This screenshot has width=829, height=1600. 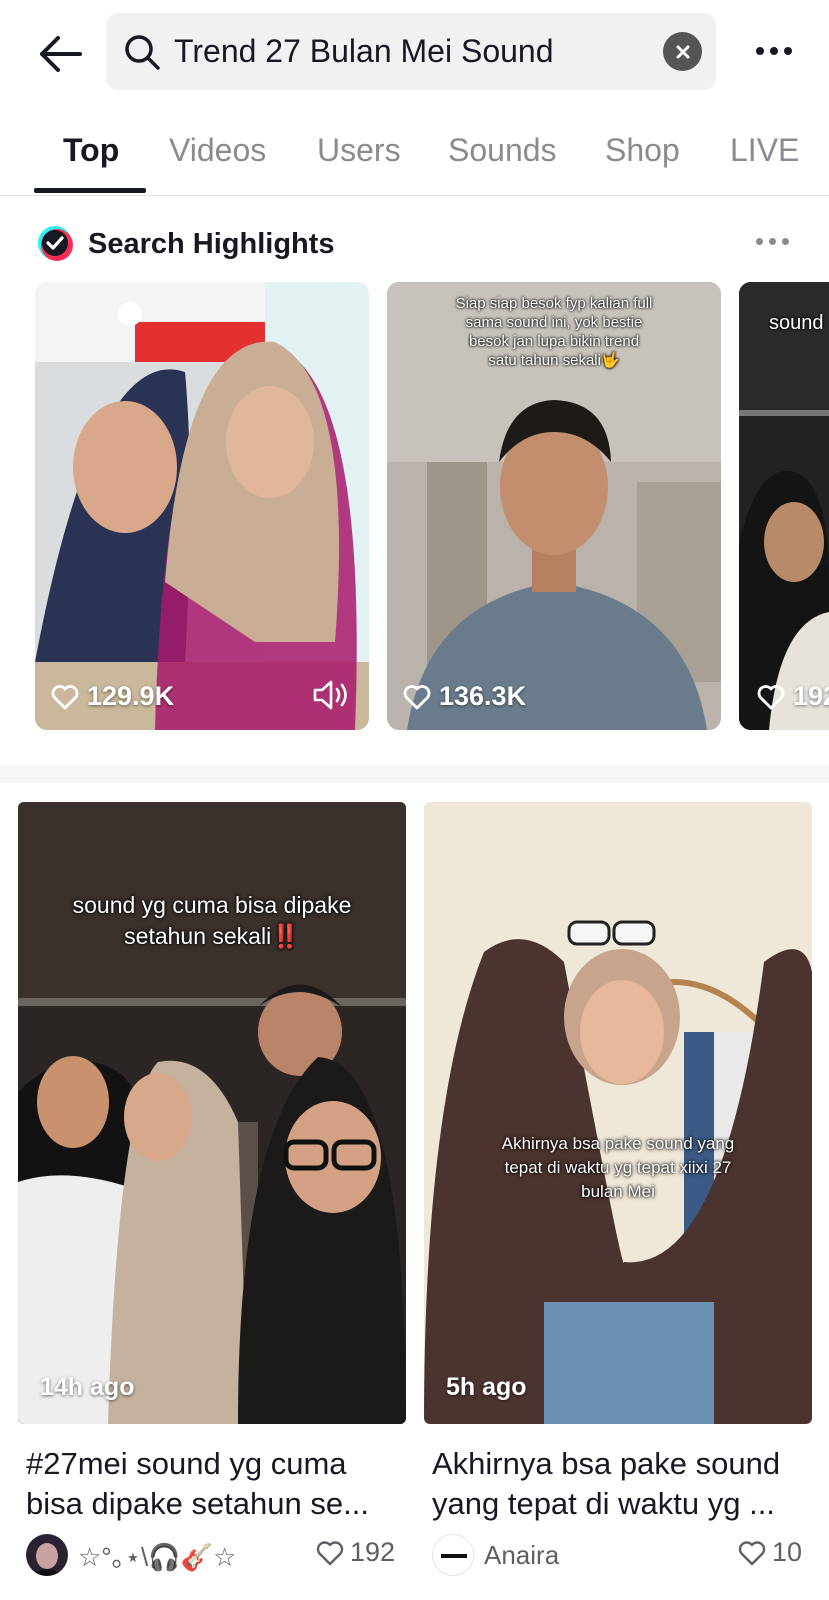 What do you see at coordinates (211, 244) in the screenshot?
I see `section-title: Search Highlights` at bounding box center [211, 244].